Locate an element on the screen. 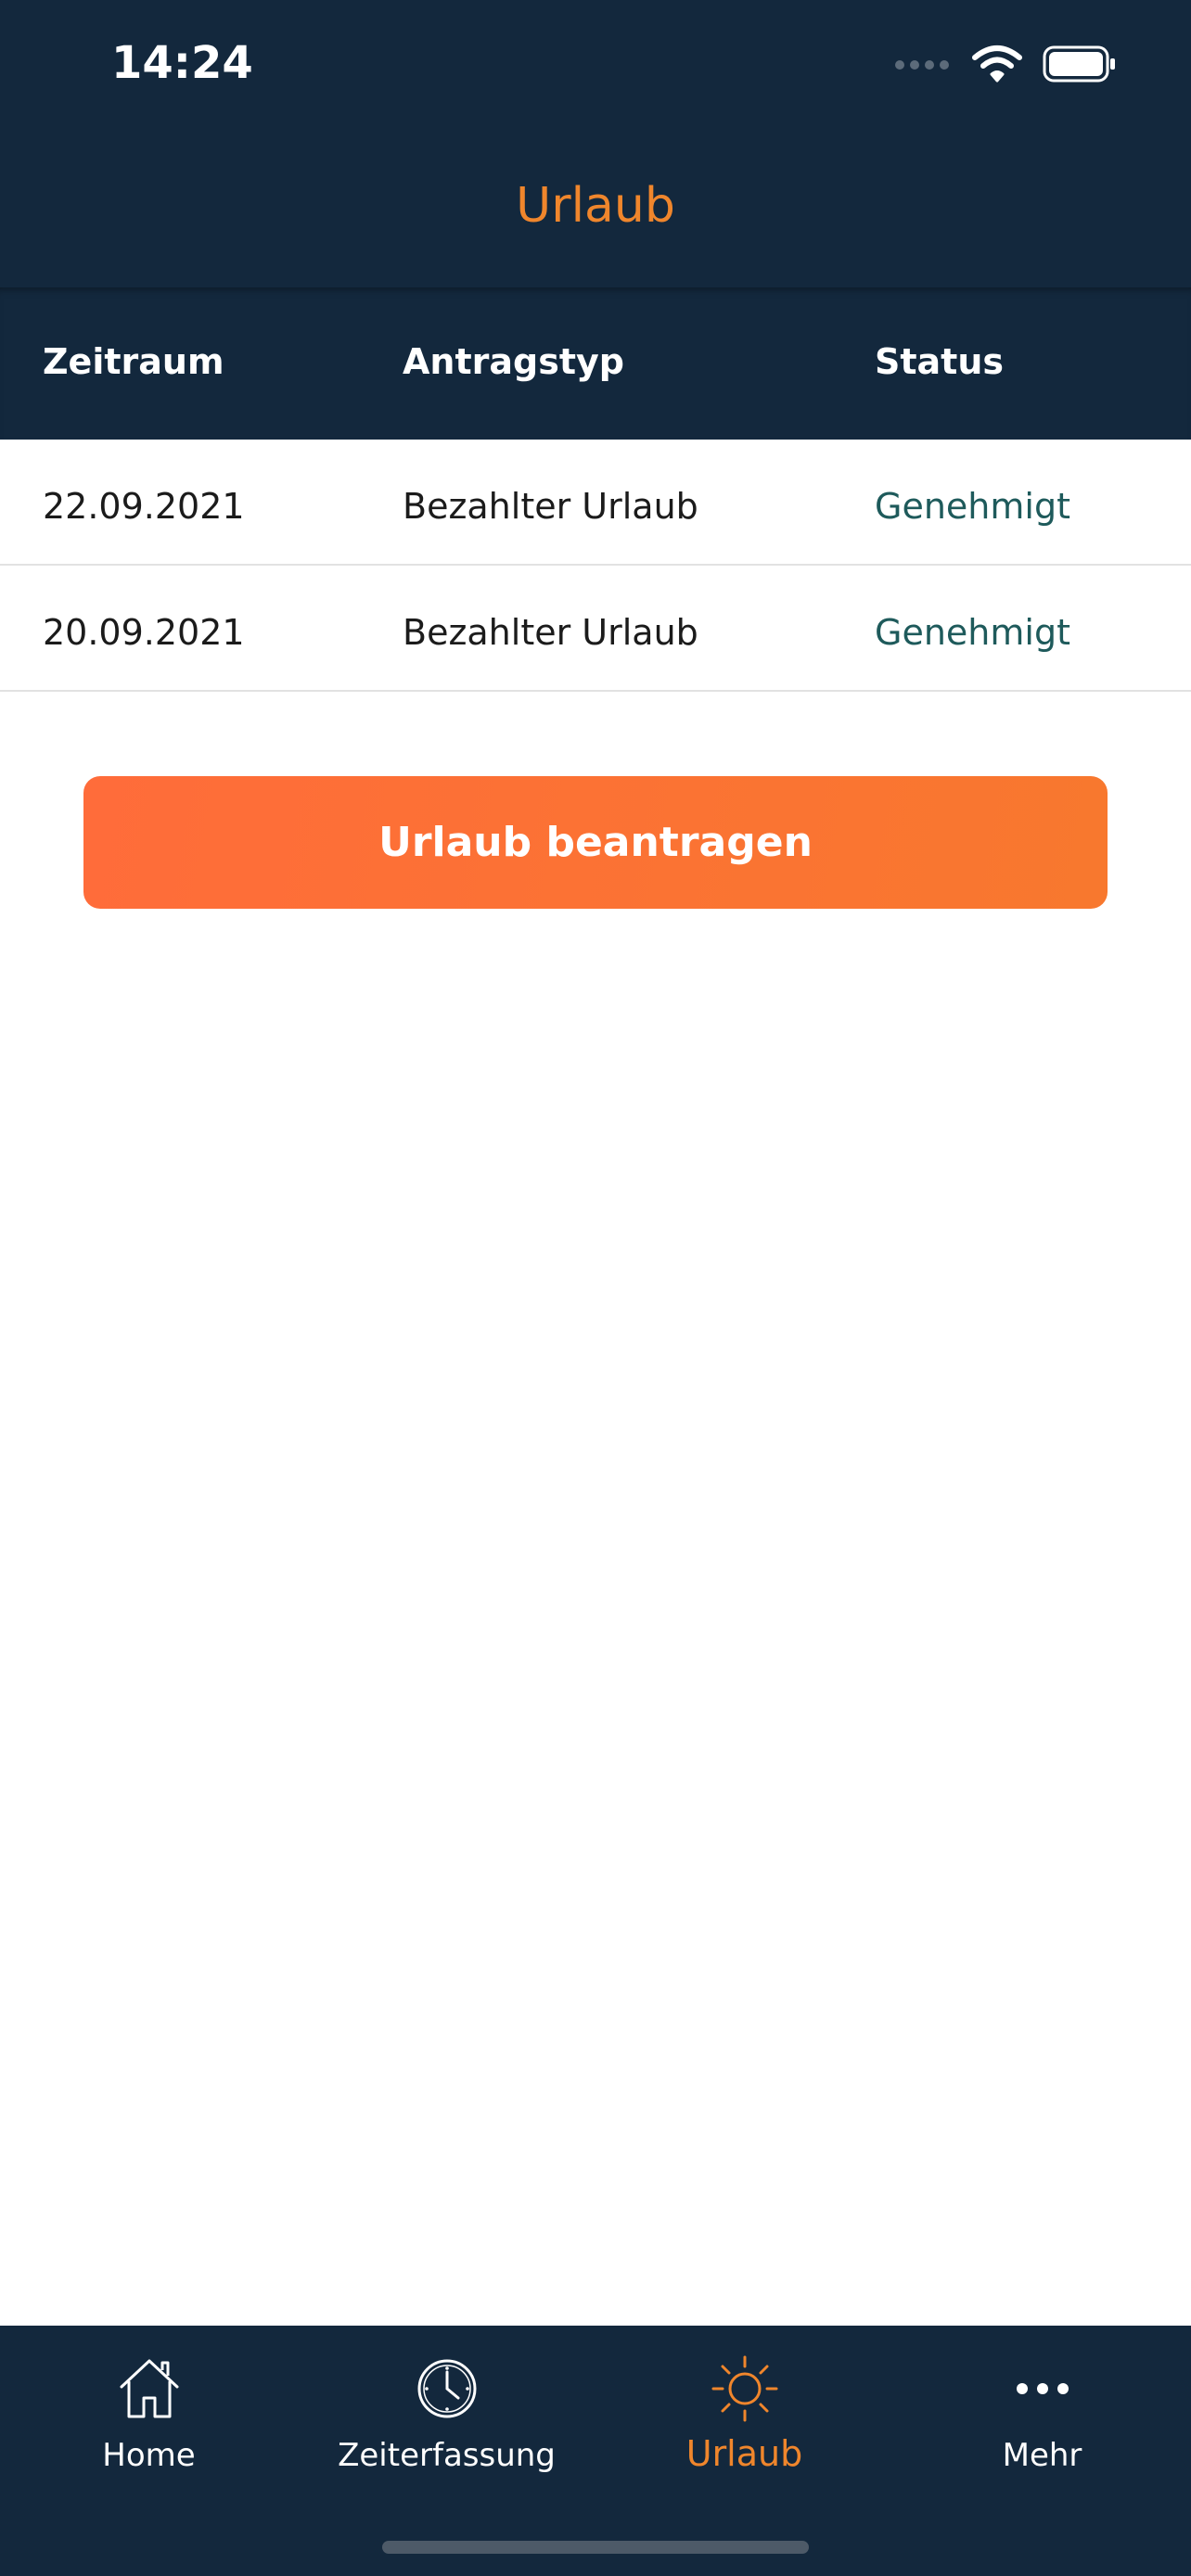 The image size is (1191, 2576). tab-label-urlaub: Urlaub is located at coordinates (744, 2453).